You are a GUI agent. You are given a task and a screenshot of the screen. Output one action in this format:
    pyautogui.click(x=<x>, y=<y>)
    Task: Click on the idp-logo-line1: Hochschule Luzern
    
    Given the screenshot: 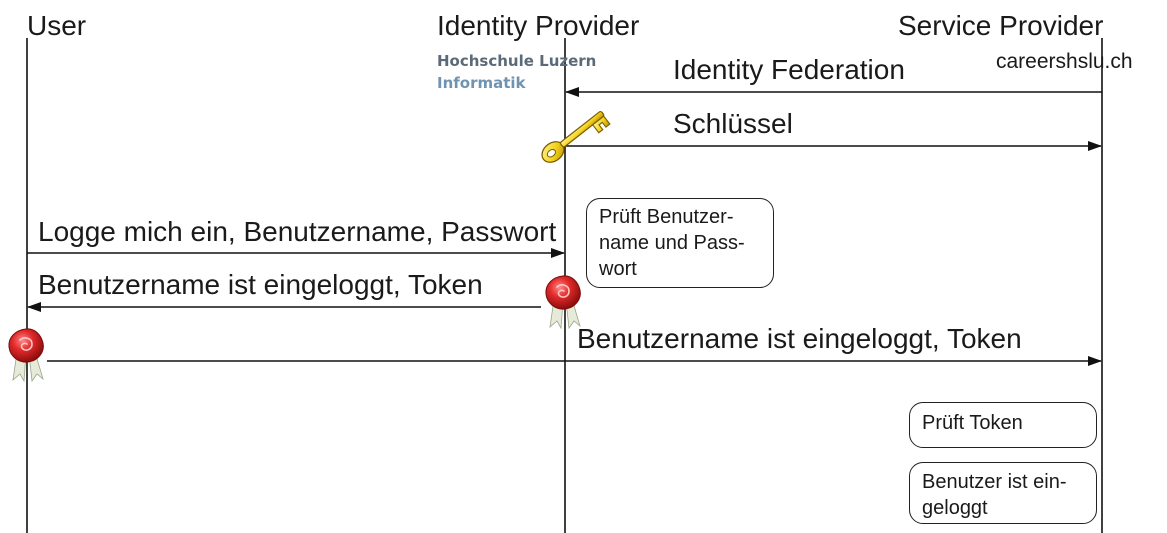 What is the action you would take?
    pyautogui.click(x=517, y=61)
    